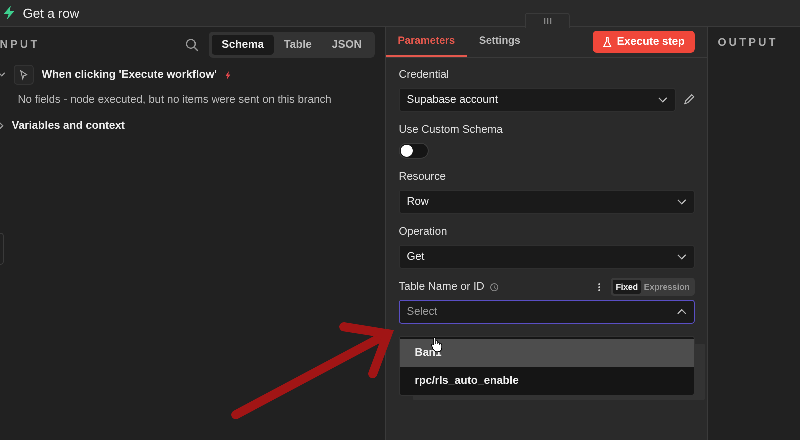  I want to click on panel-tab: Parameters, so click(427, 42).